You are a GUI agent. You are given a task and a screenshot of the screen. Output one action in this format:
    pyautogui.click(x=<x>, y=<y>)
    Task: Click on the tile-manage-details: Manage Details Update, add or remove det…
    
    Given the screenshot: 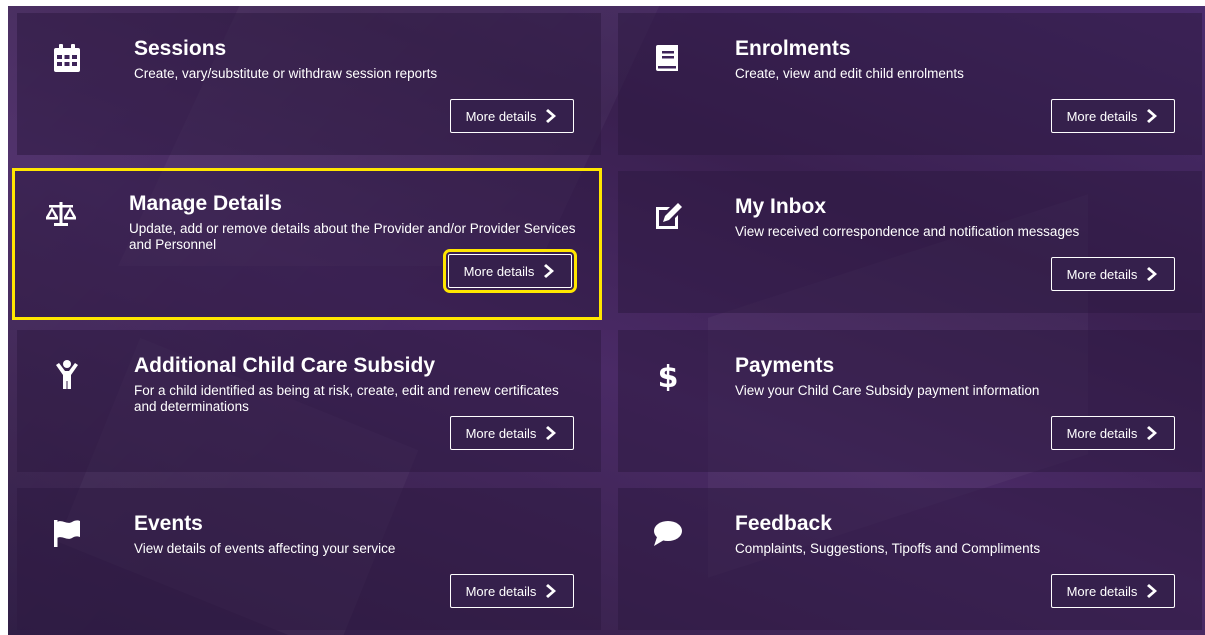 What is the action you would take?
    pyautogui.click(x=307, y=244)
    